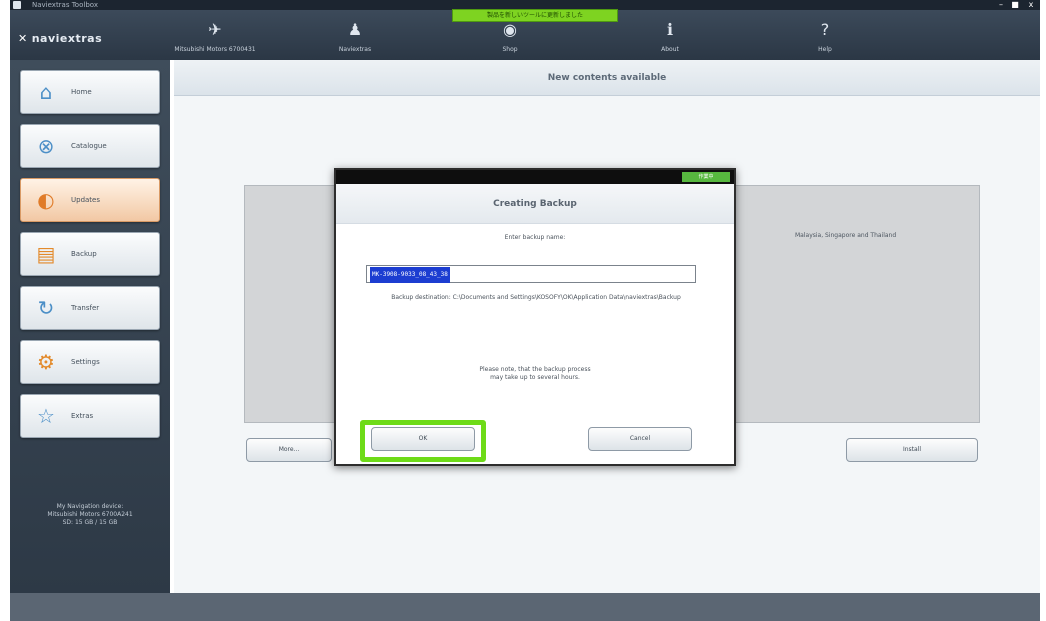  I want to click on sidebar-item-settings: ⚙ Settings, so click(90, 362).